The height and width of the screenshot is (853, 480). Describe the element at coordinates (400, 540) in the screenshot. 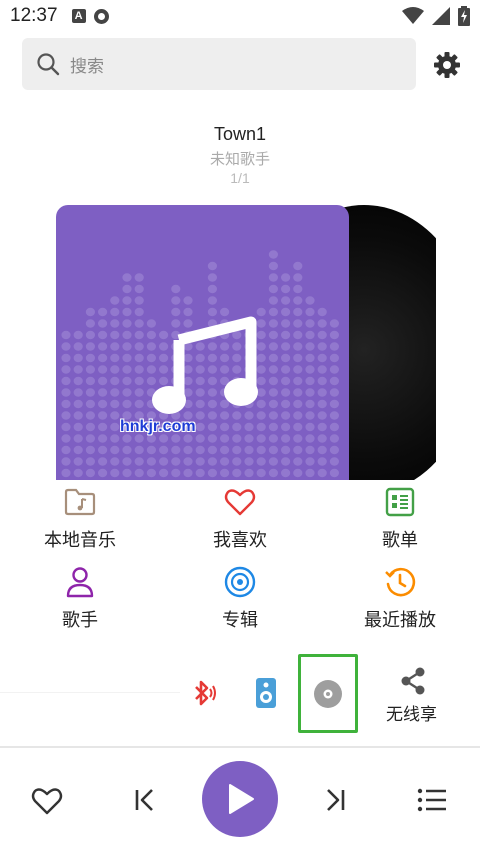

I see `menu-label: 歌单` at that location.